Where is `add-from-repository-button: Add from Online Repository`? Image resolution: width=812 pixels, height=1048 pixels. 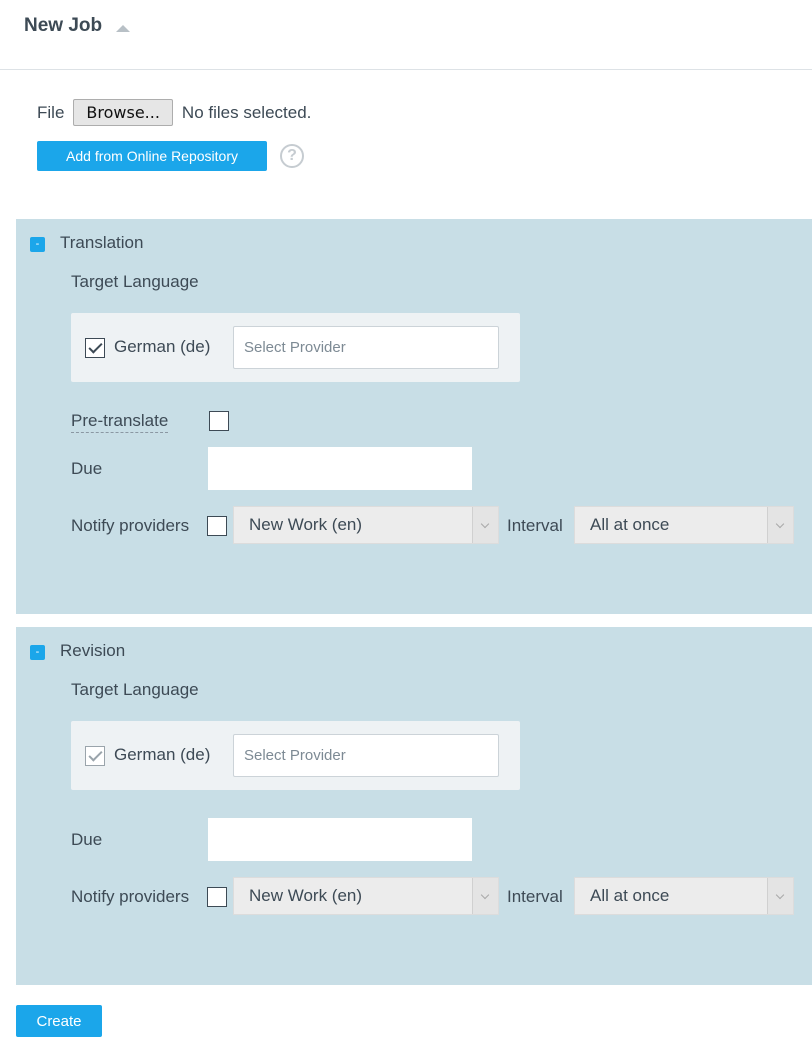 add-from-repository-button: Add from Online Repository is located at coordinates (152, 156).